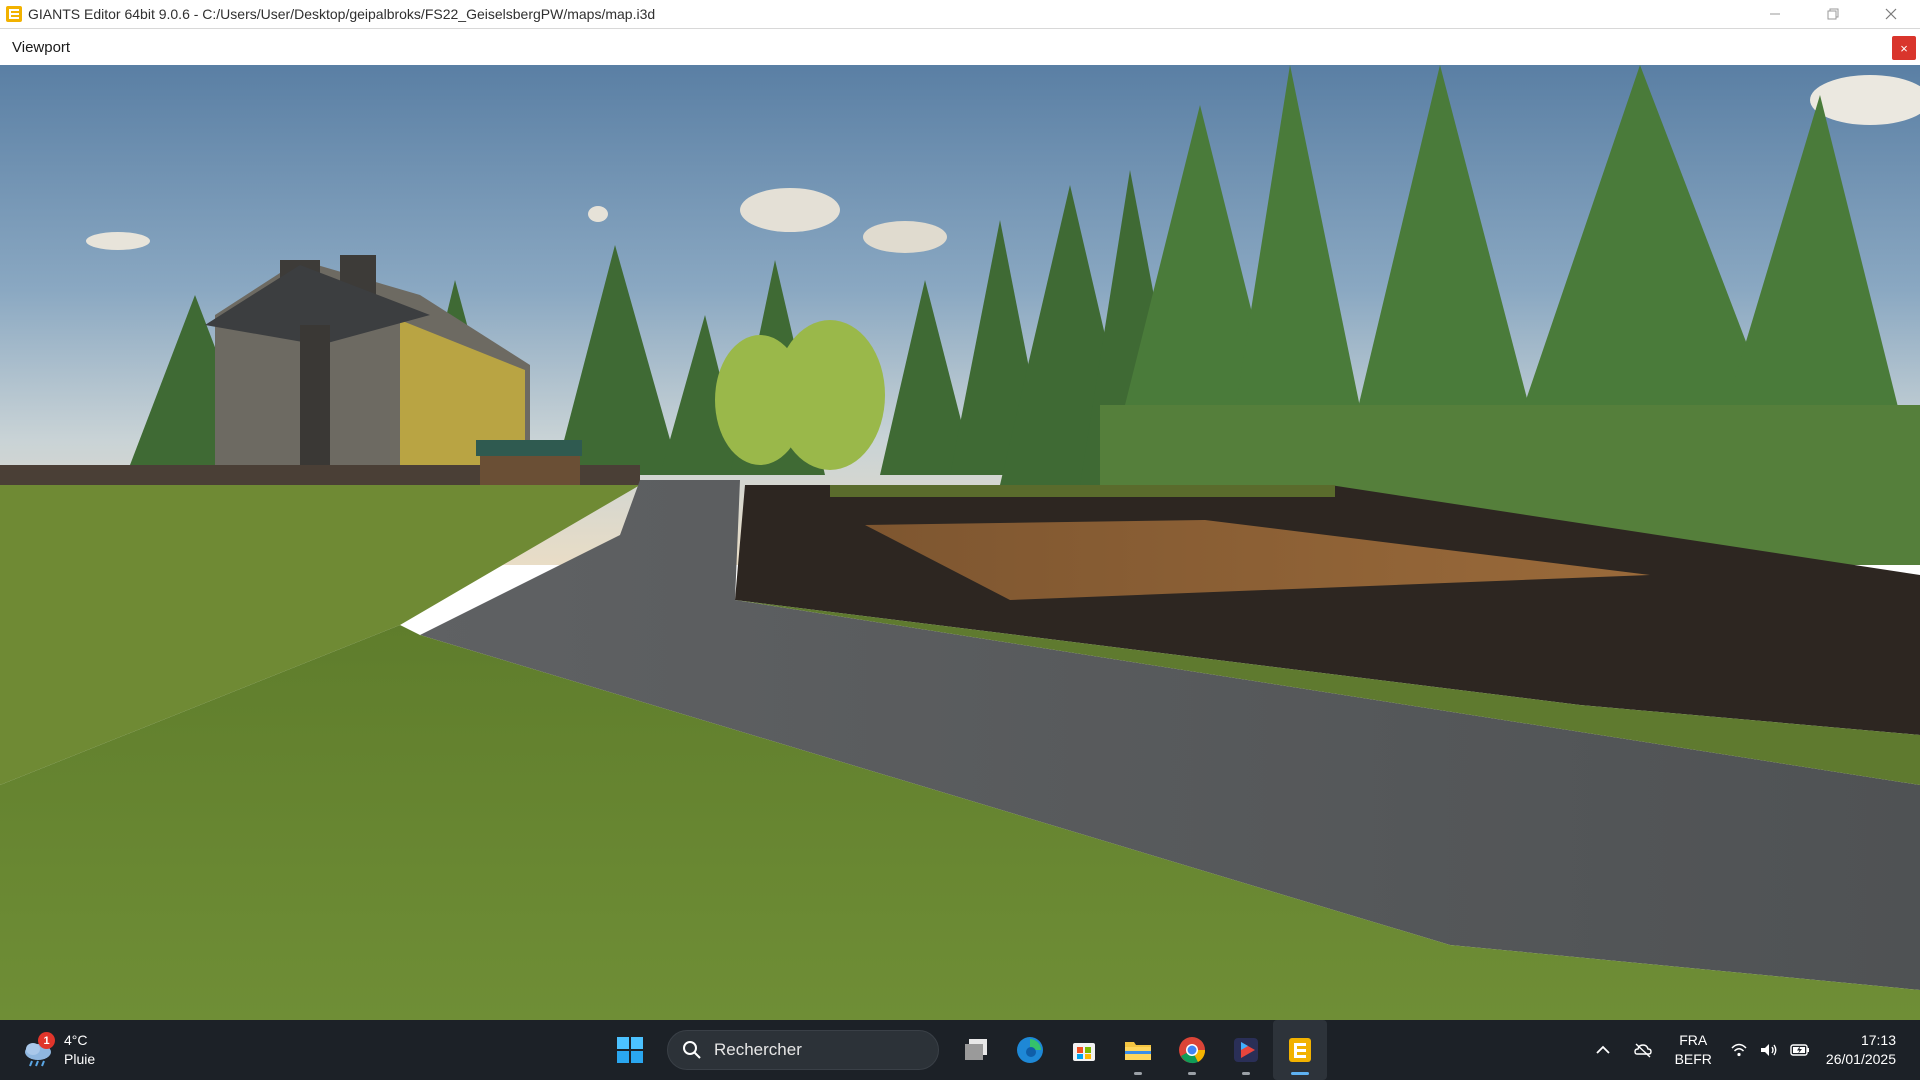 The width and height of the screenshot is (1920, 1080). I want to click on tray-overflow-button, so click(1603, 1050).